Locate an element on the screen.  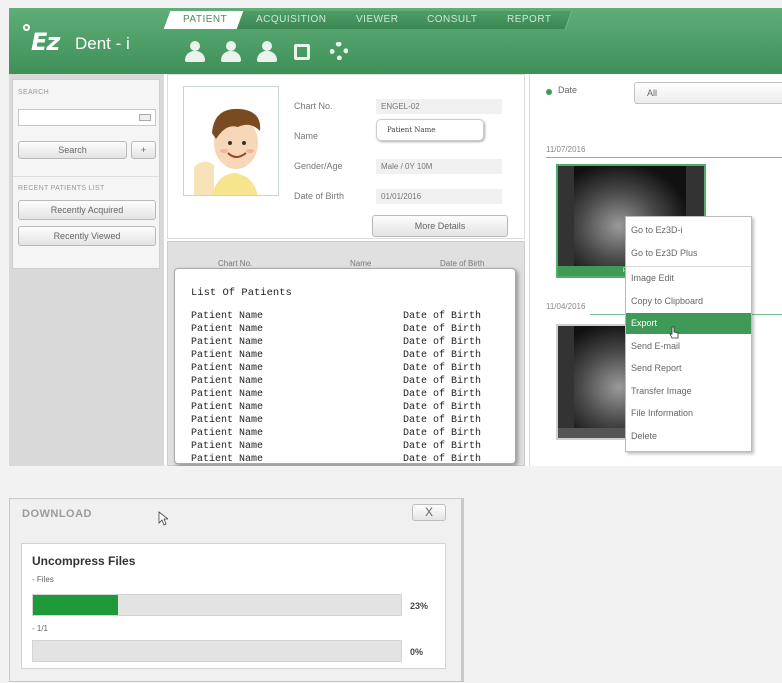
close-button: X is located at coordinates (429, 512).